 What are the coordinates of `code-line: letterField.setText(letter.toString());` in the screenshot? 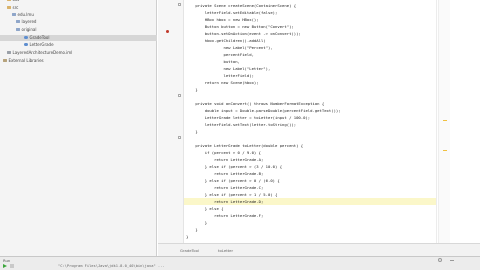 It's located at (241, 124).